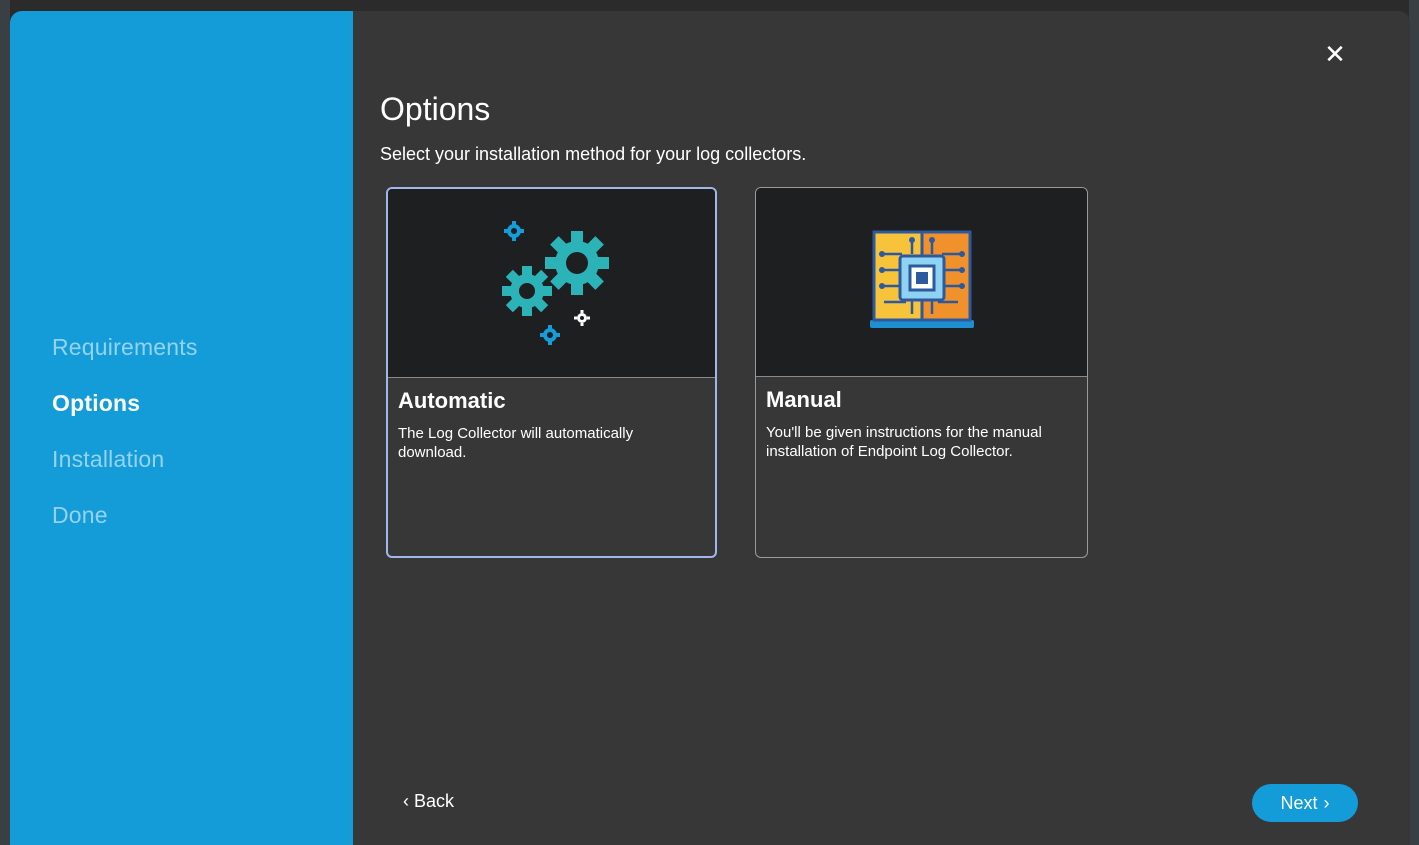 This screenshot has height=845, width=1419. Describe the element at coordinates (1326, 802) in the screenshot. I see `chevron-right-icon: ›` at that location.